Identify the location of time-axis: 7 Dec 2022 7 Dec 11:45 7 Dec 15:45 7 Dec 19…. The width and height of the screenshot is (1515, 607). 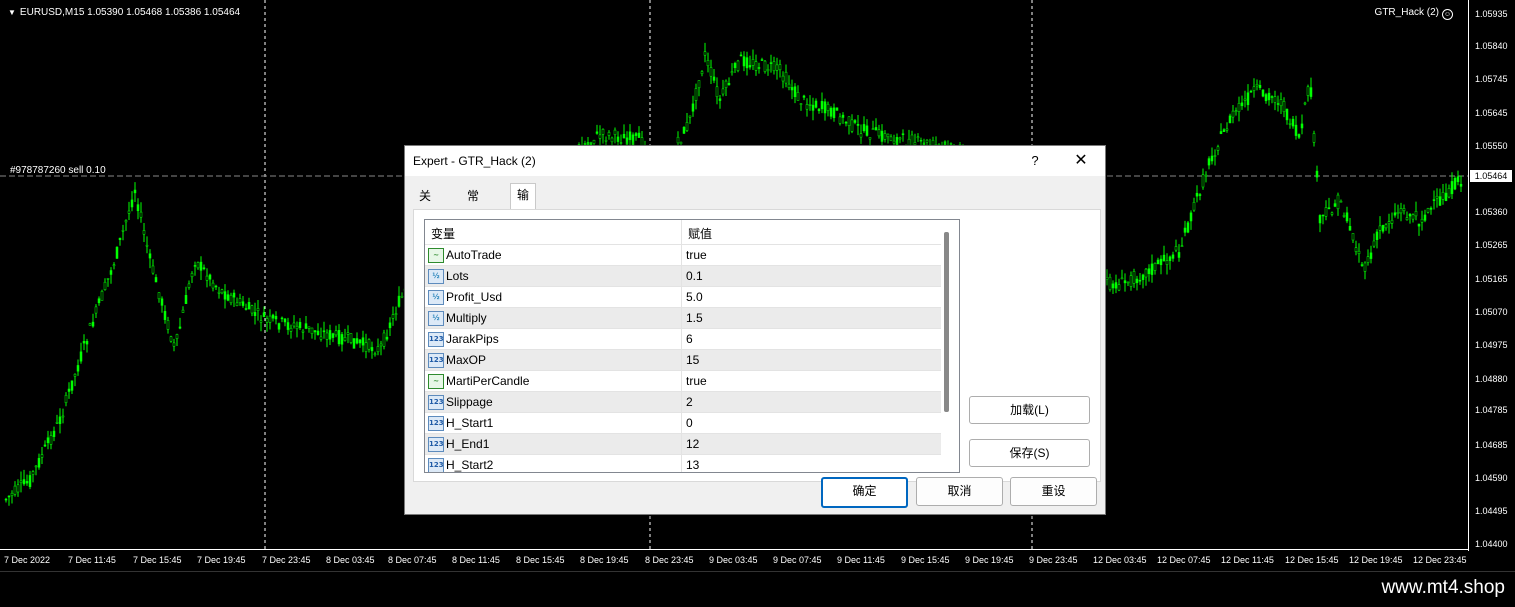
(734, 559).